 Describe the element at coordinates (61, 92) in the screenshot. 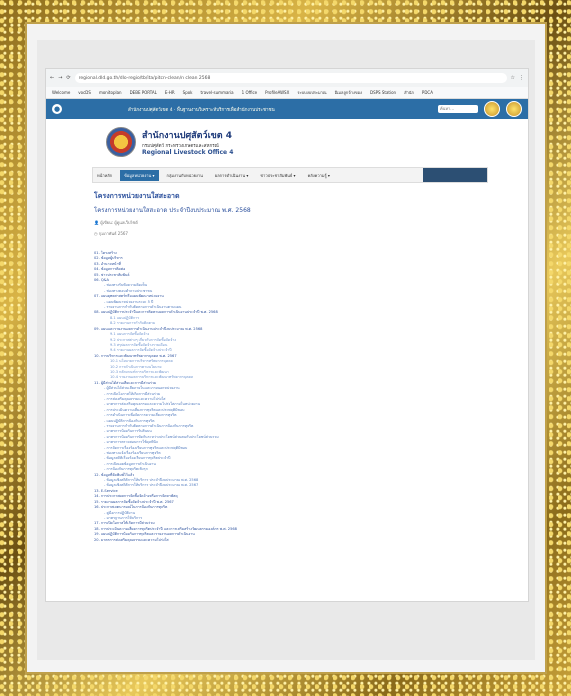

I see `bookmark-item: Welcome` at that location.